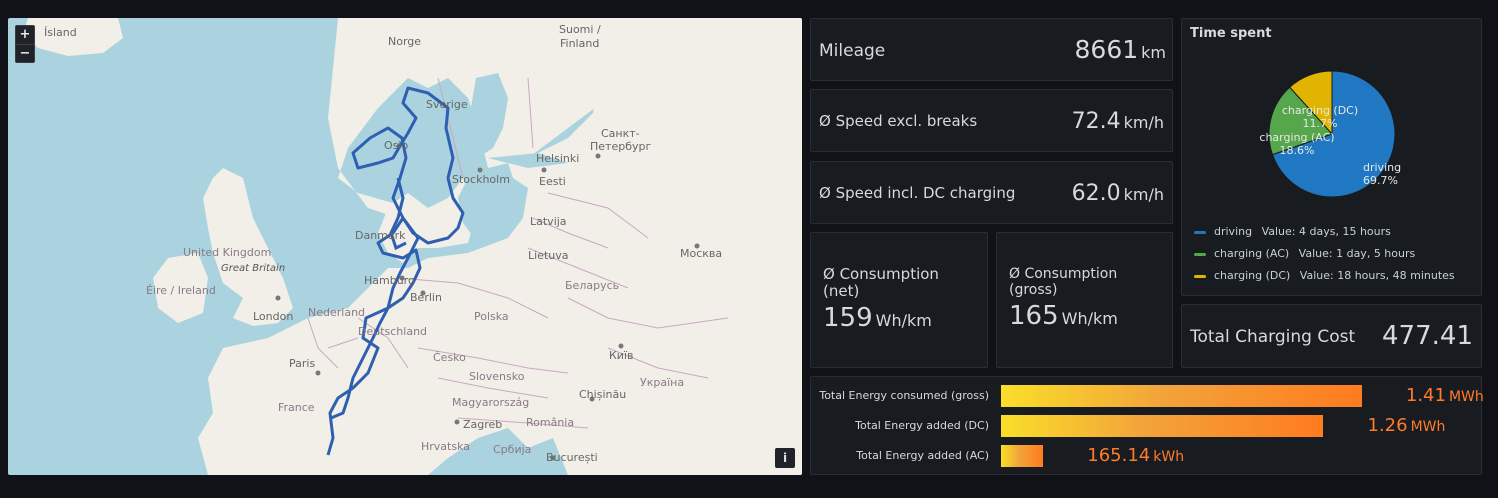  Describe the element at coordinates (898, 121) in the screenshot. I see `speed-excl-label: Ø Speed excl. breaks` at that location.